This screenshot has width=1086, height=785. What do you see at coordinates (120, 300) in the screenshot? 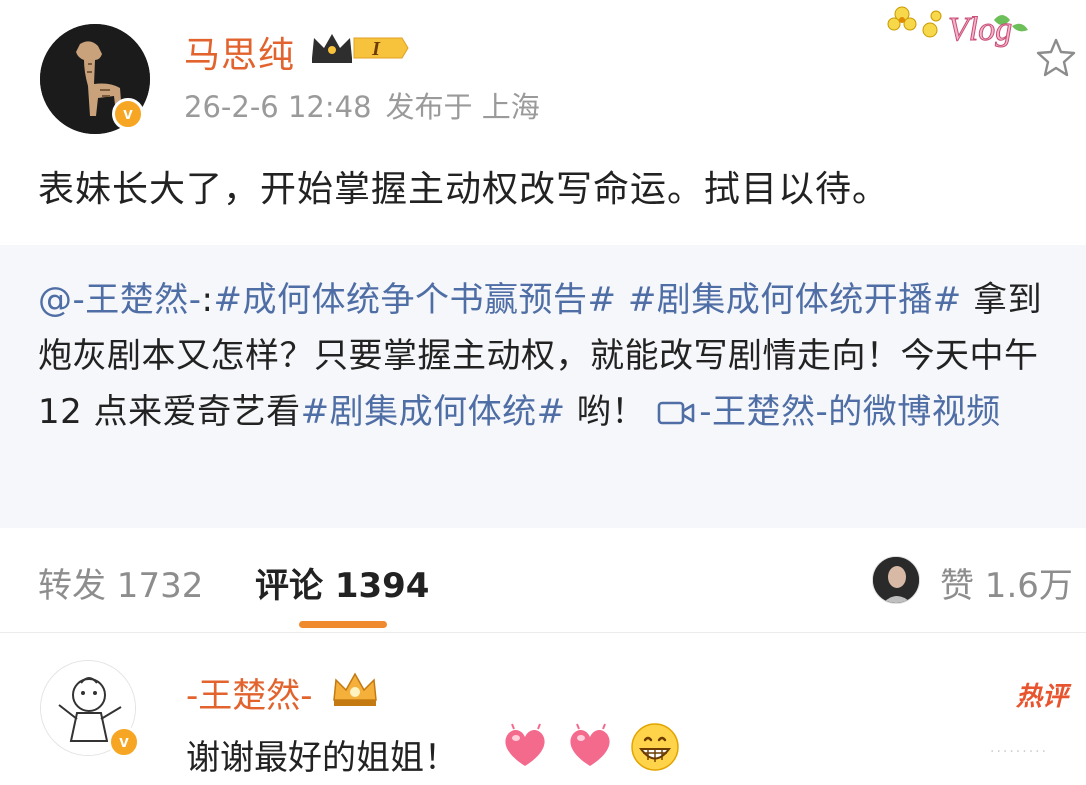
I see `mention-link: @-王楚然-` at bounding box center [120, 300].